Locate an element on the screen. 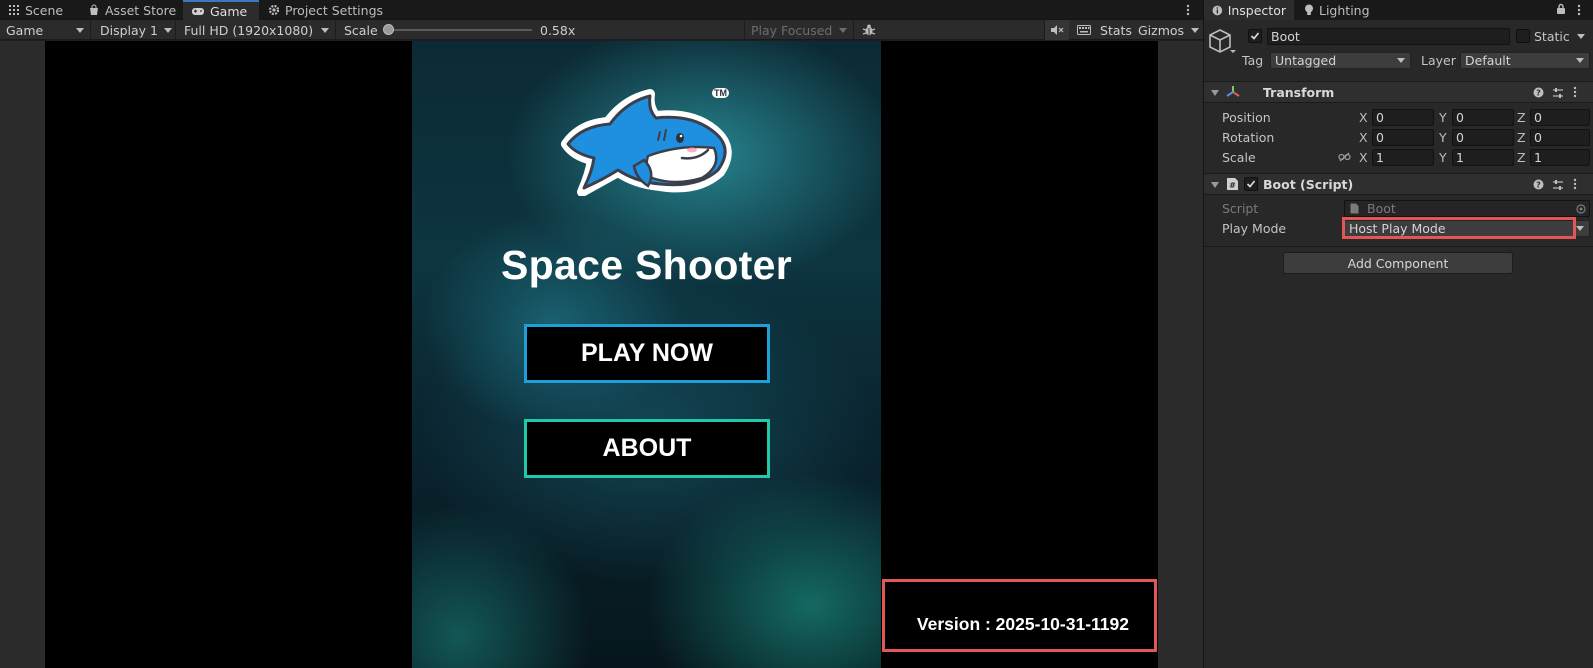 The image size is (1593, 668). tab-label: Asset Store is located at coordinates (141, 10).